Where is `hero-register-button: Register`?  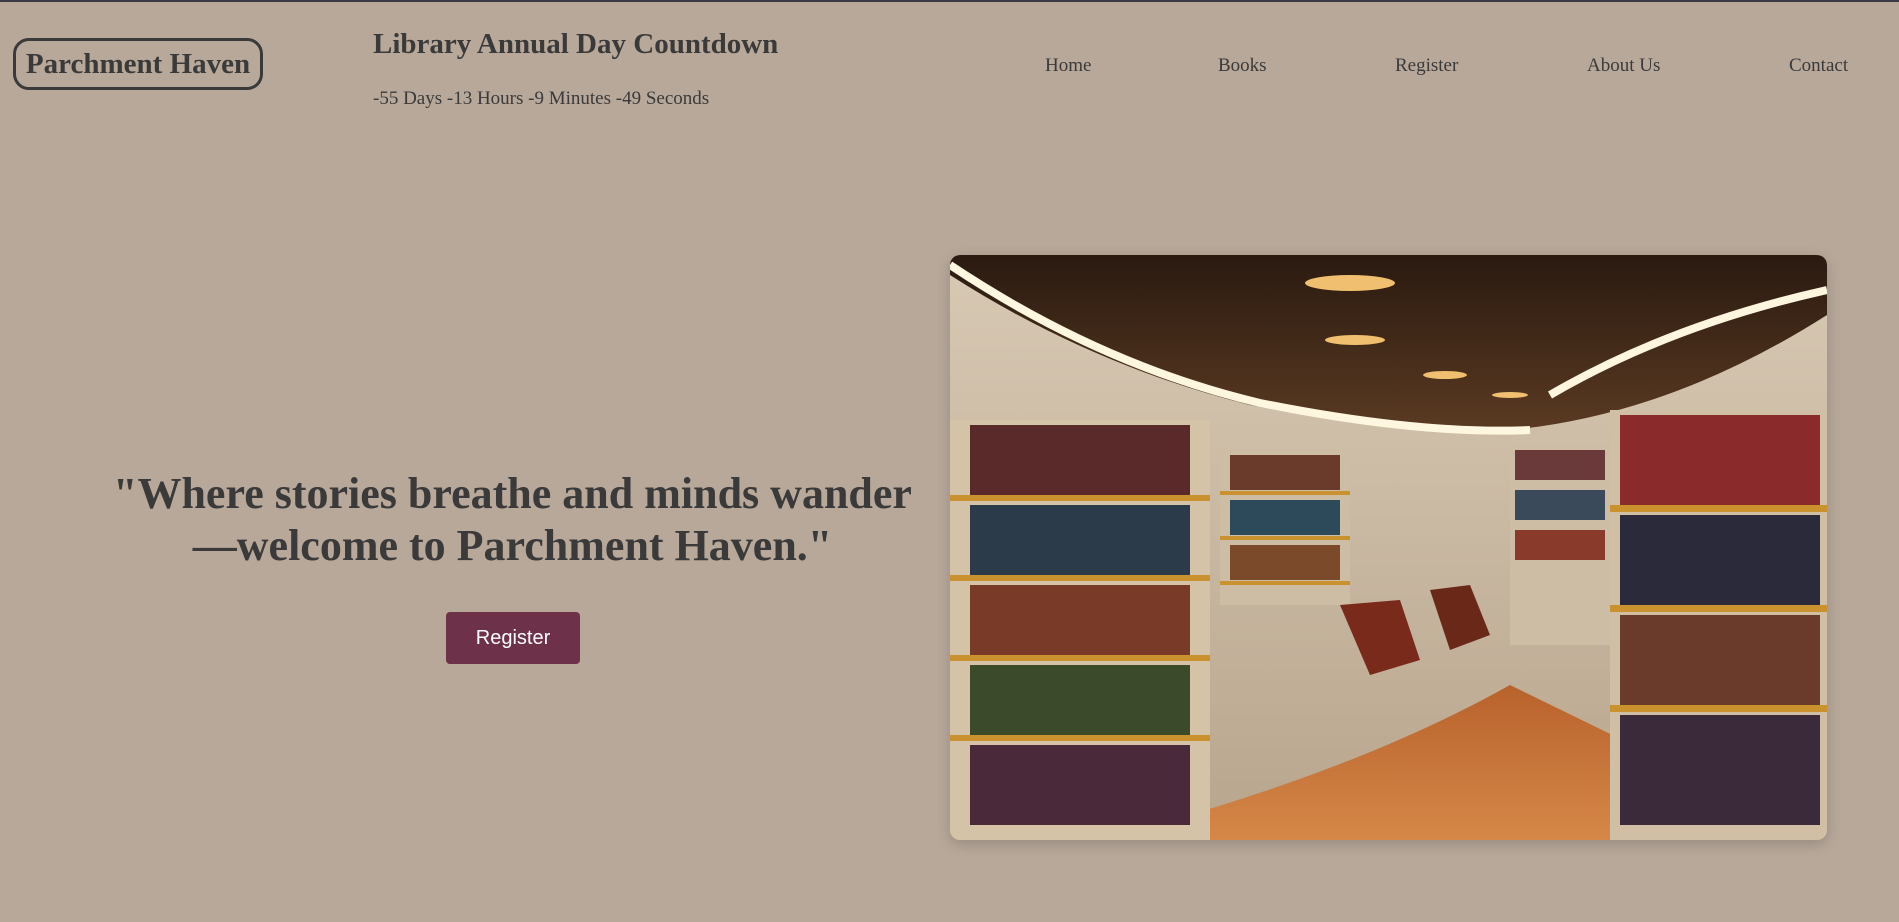 hero-register-button: Register is located at coordinates (513, 638).